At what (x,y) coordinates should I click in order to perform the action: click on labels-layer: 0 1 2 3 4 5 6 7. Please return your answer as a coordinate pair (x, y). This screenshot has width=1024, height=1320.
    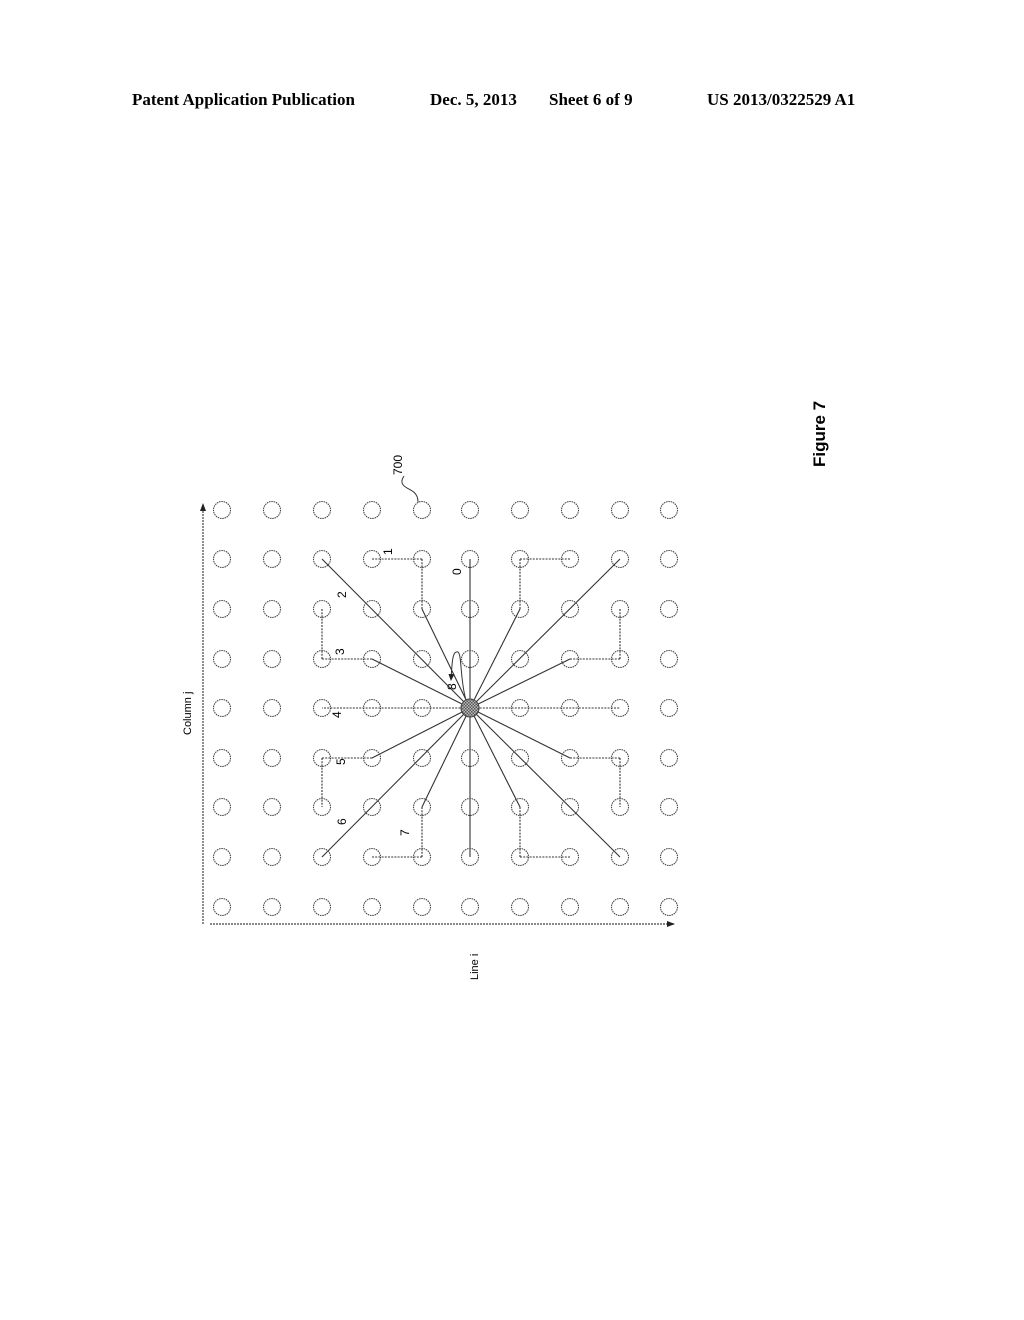
    Looking at the image, I should click on (397, 692).